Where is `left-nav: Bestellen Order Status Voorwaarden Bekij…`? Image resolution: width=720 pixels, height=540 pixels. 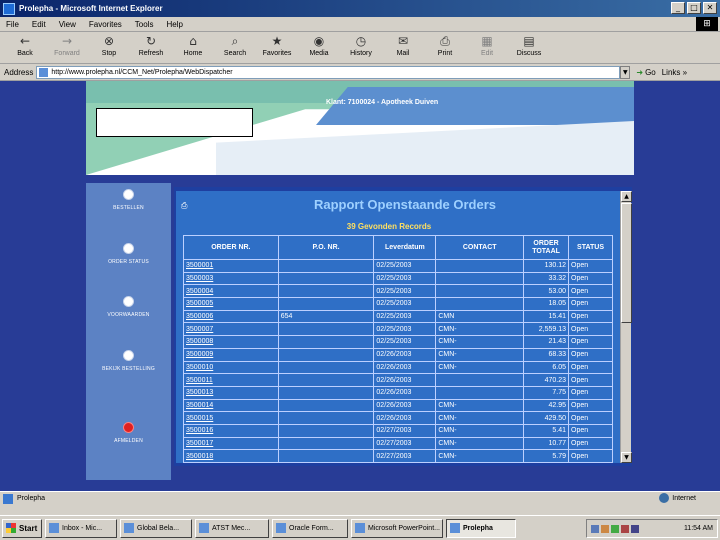 left-nav: Bestellen Order Status Voorwaarden Bekij… is located at coordinates (128, 331).